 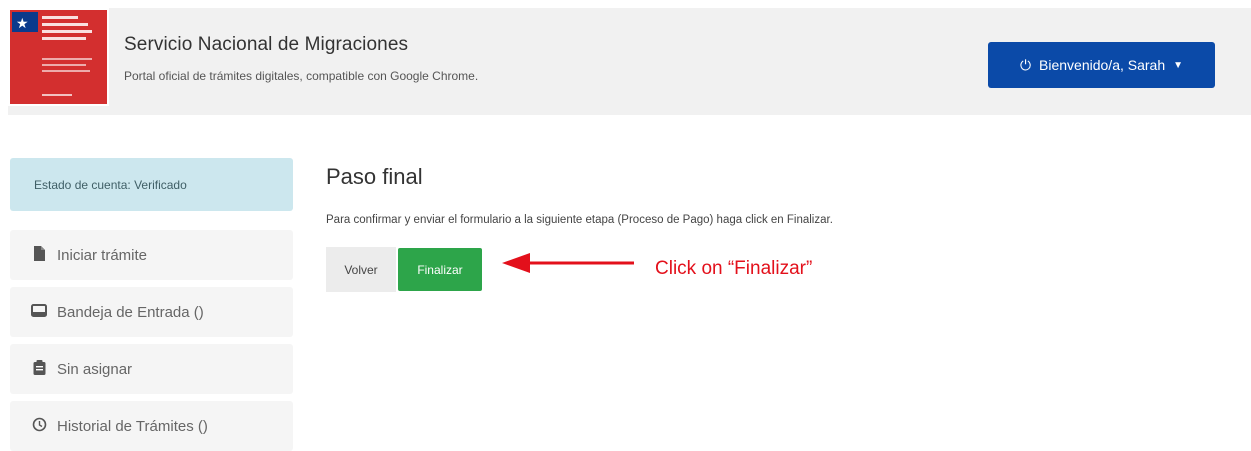 What do you see at coordinates (102, 255) in the screenshot?
I see `sidebar-item-label: Iniciar trámite` at bounding box center [102, 255].